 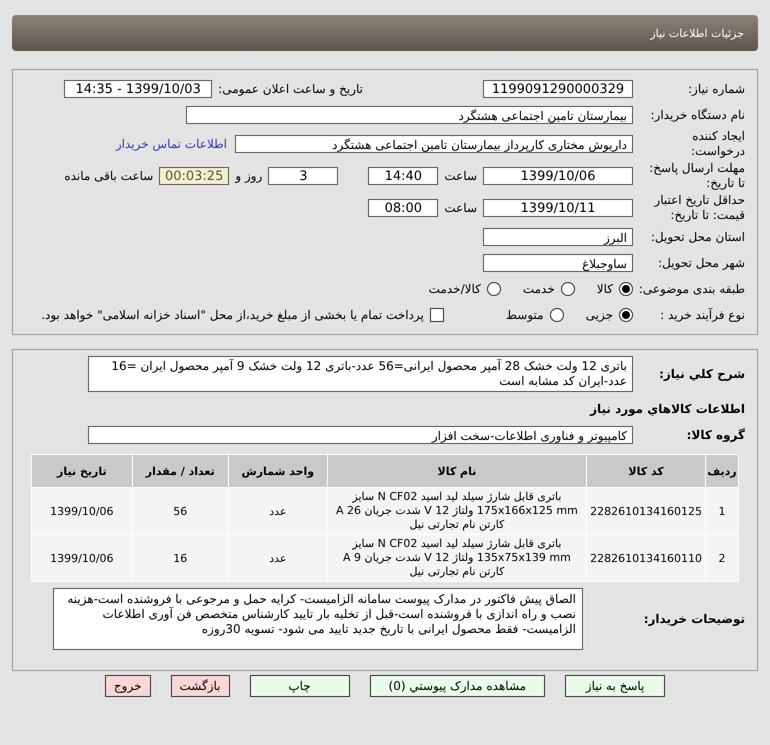 I want to click on province-field: البرز, so click(x=558, y=237).